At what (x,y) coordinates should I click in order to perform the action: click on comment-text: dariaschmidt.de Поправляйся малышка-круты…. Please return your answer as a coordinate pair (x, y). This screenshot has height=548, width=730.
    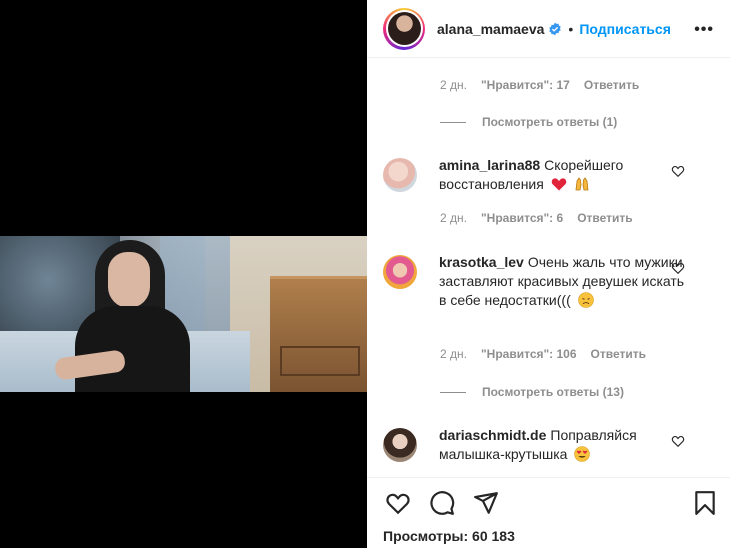
    Looking at the image, I should click on (564, 445).